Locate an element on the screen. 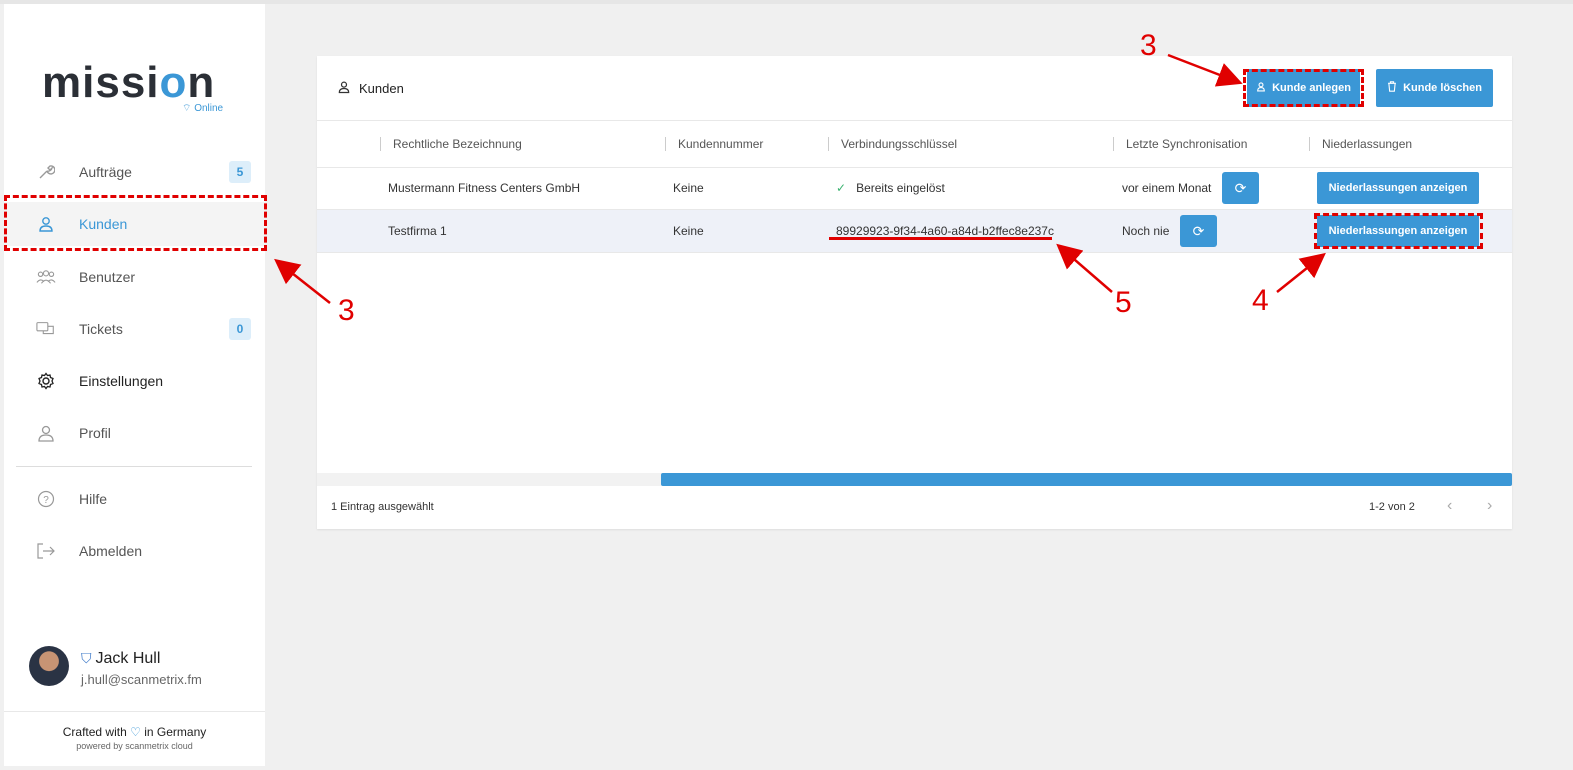 This screenshot has width=1573, height=770. arrow-to-create-button is located at coordinates (1205, 70).